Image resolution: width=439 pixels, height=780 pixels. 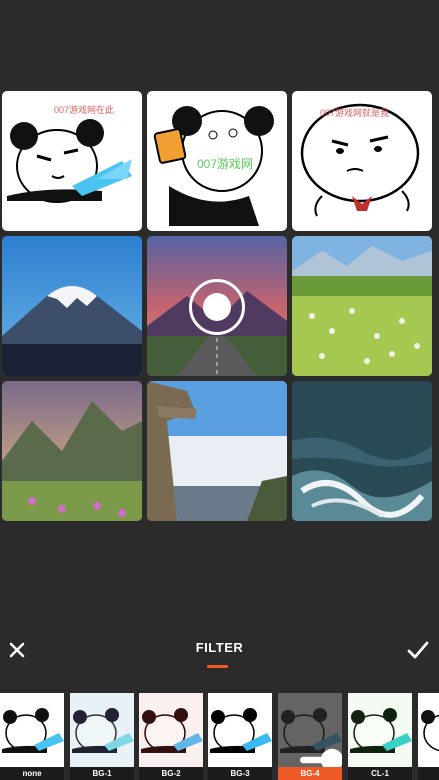 I want to click on filter-strip: none BG-1 BG-2 BG-3 BG-4 CL-1, so click(x=219, y=736).